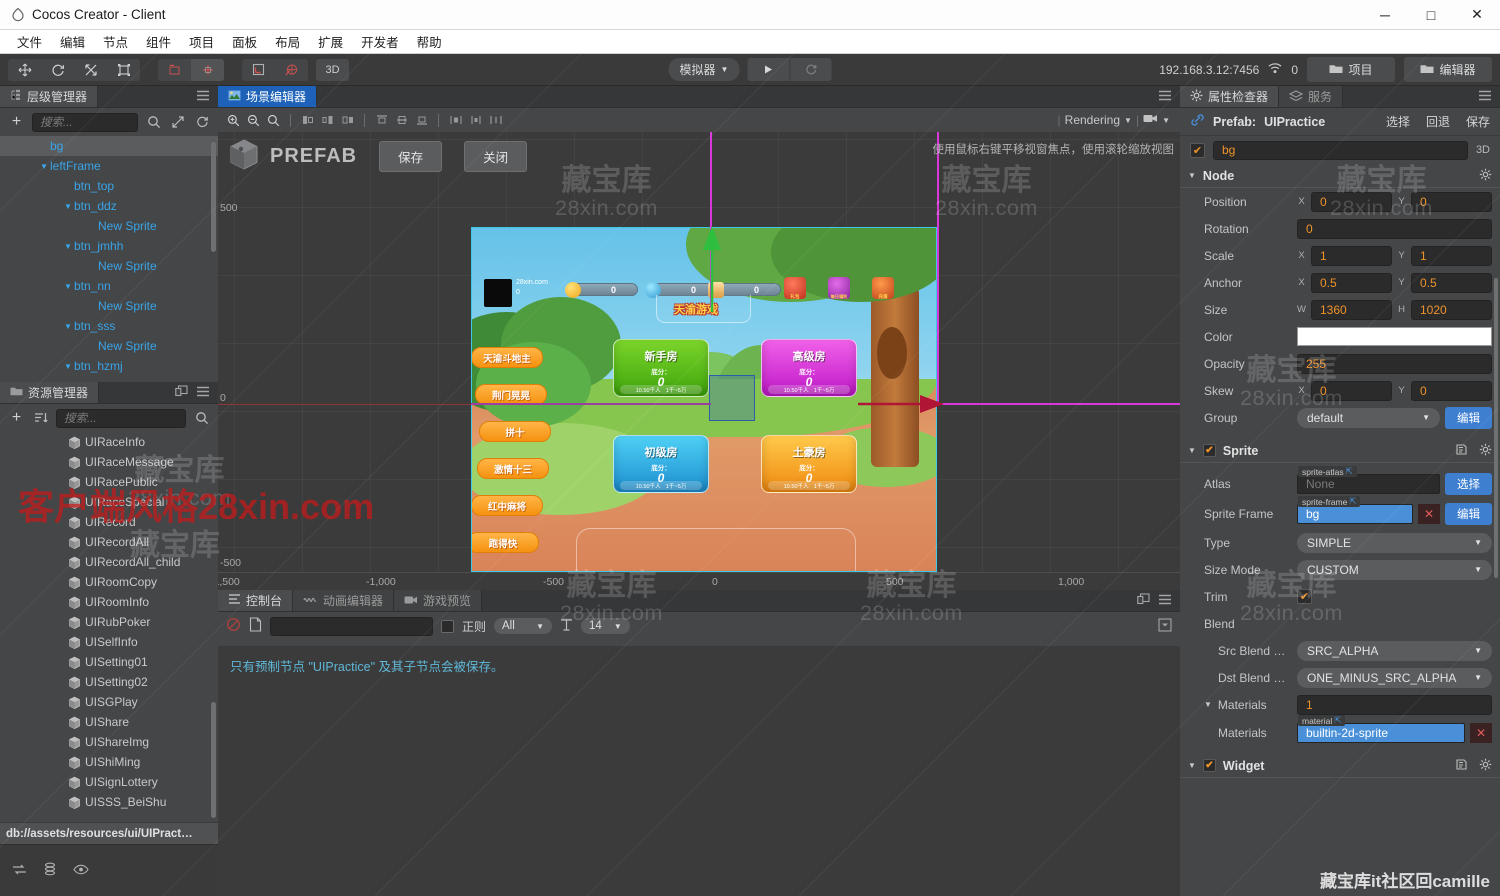 The width and height of the screenshot is (1500, 896). Describe the element at coordinates (109, 502) in the screenshot. I see `asset-item-uiracespecial: UIRaceSpecial` at that location.